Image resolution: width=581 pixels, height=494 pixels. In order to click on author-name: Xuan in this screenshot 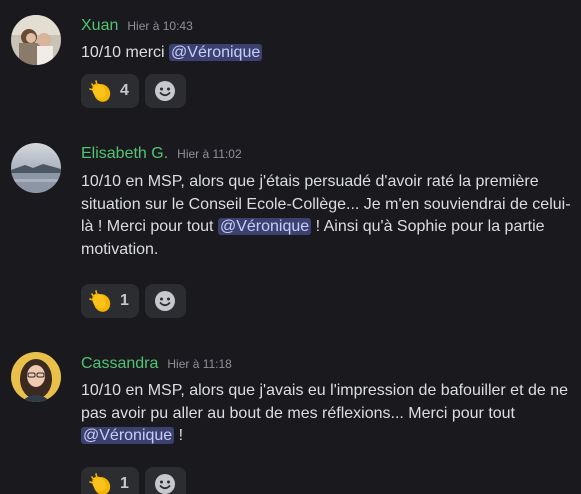, I will do `click(99, 26)`.